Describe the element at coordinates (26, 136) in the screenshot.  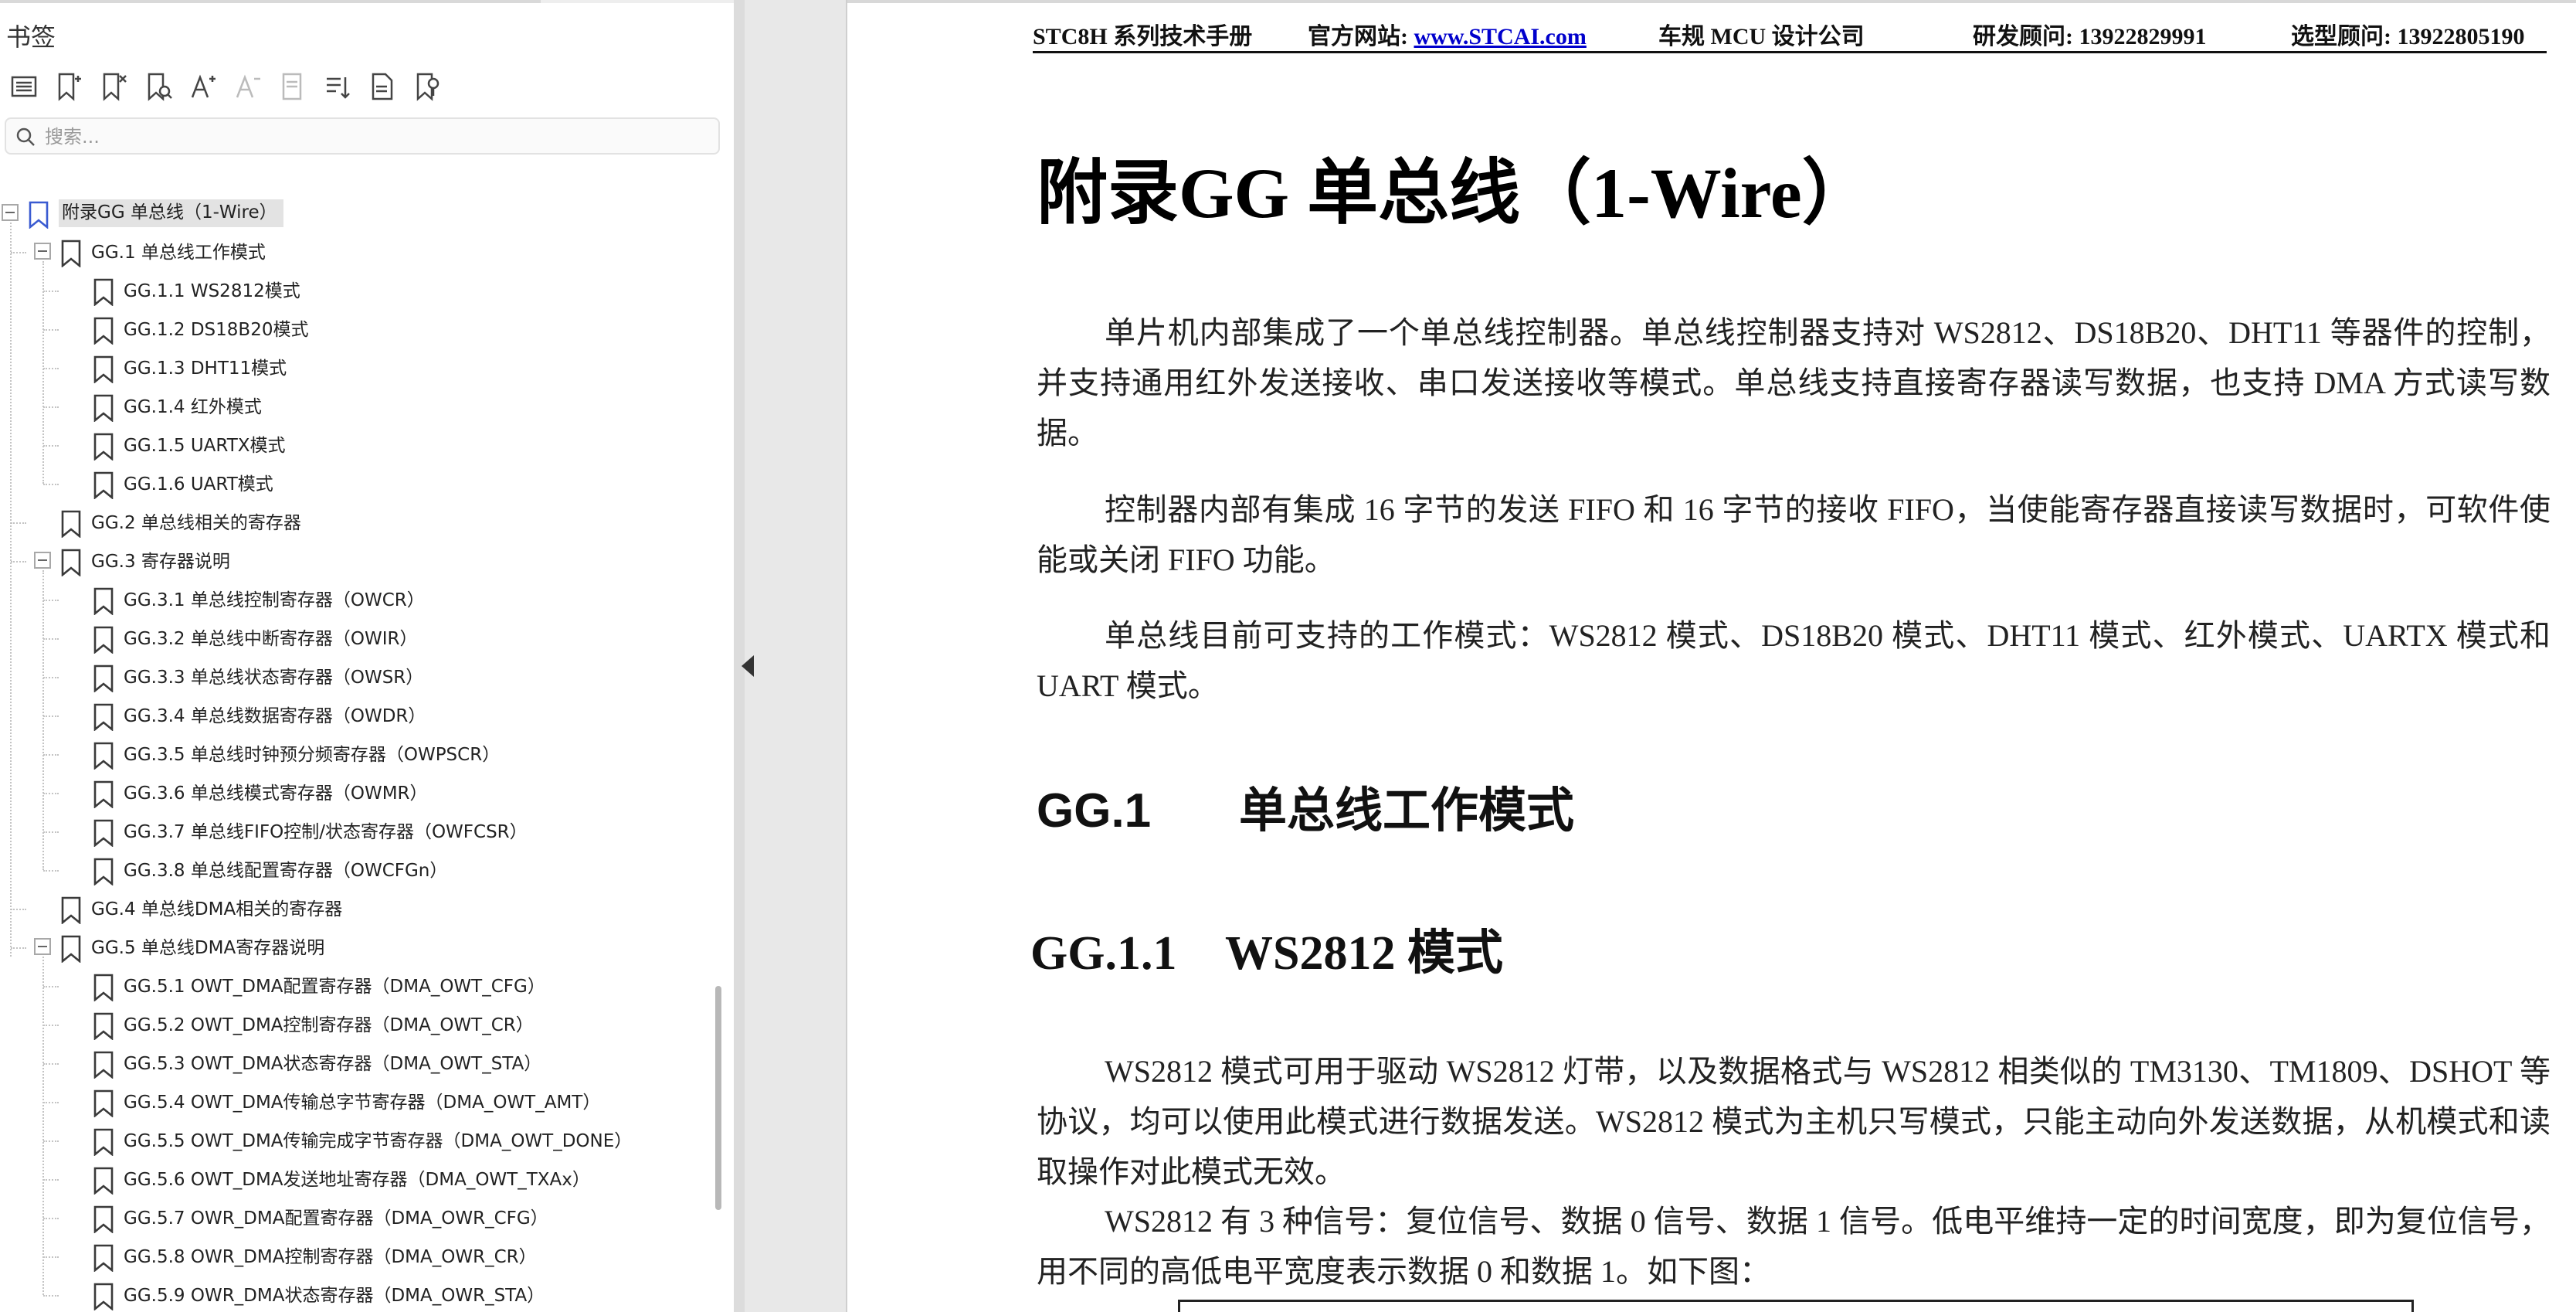
I see `search-icon` at that location.